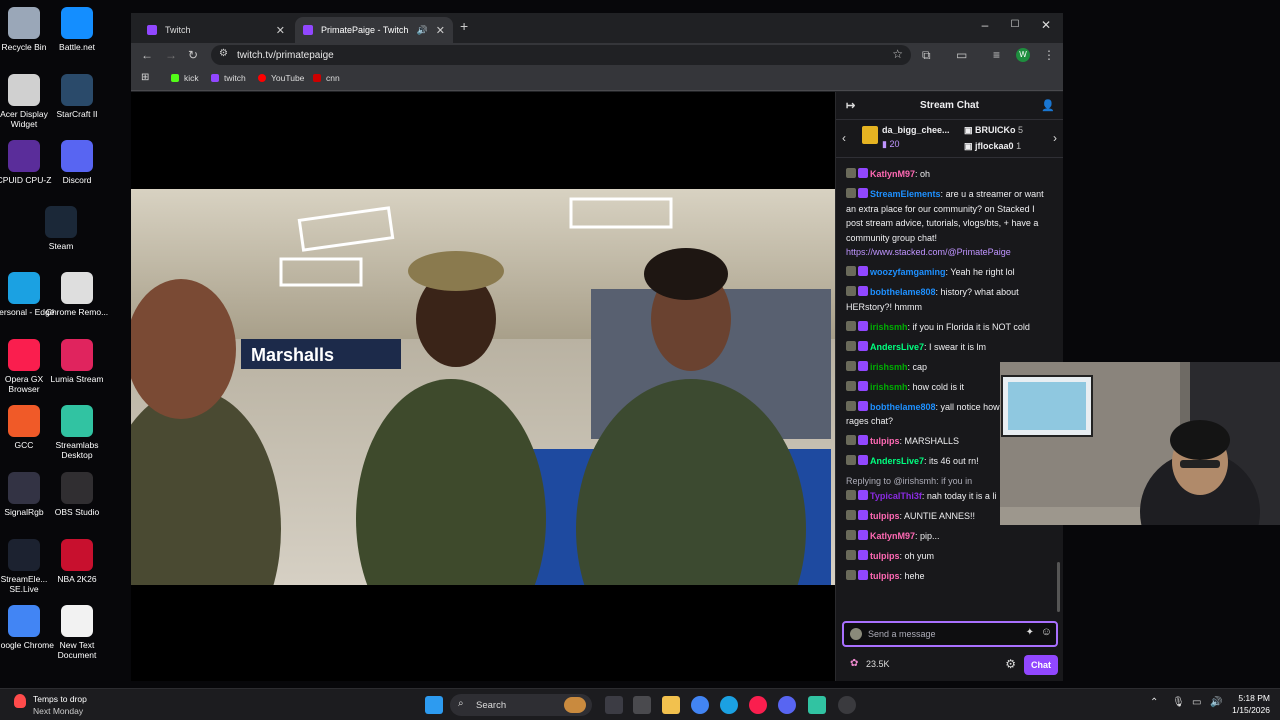 Image resolution: width=1280 pixels, height=720 pixels. What do you see at coordinates (1041, 665) in the screenshot?
I see `chat-send-button: Chat` at bounding box center [1041, 665].